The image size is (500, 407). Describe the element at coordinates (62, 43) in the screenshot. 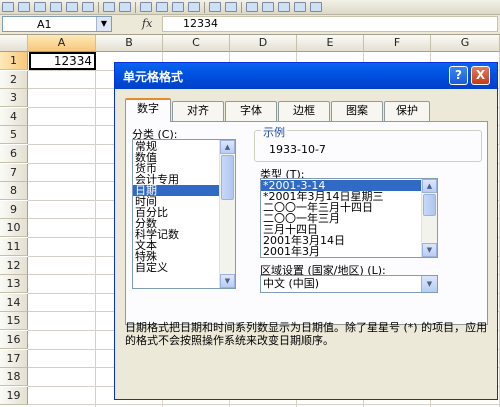

I see `column-header: A` at that location.